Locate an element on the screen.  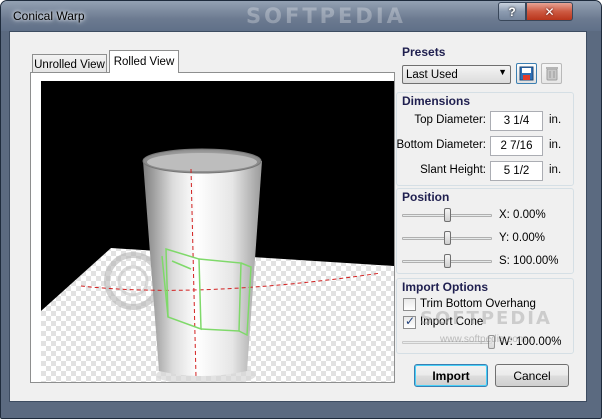
s-slider-thumb is located at coordinates (447, 261).